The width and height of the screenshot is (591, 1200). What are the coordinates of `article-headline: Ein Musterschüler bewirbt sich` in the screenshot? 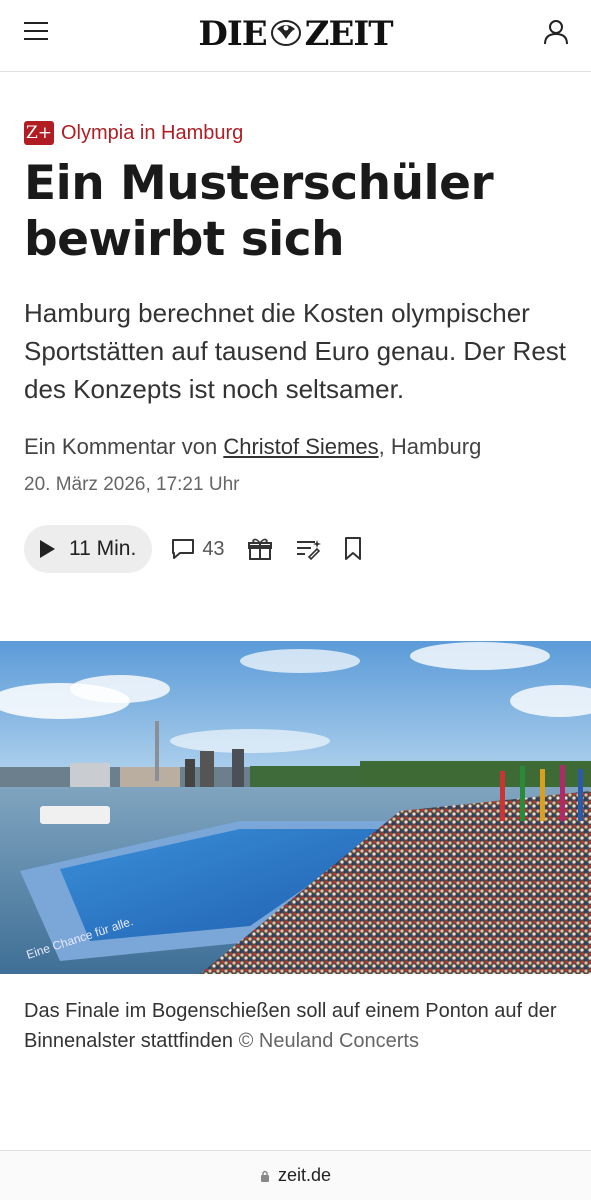 It's located at (259, 211).